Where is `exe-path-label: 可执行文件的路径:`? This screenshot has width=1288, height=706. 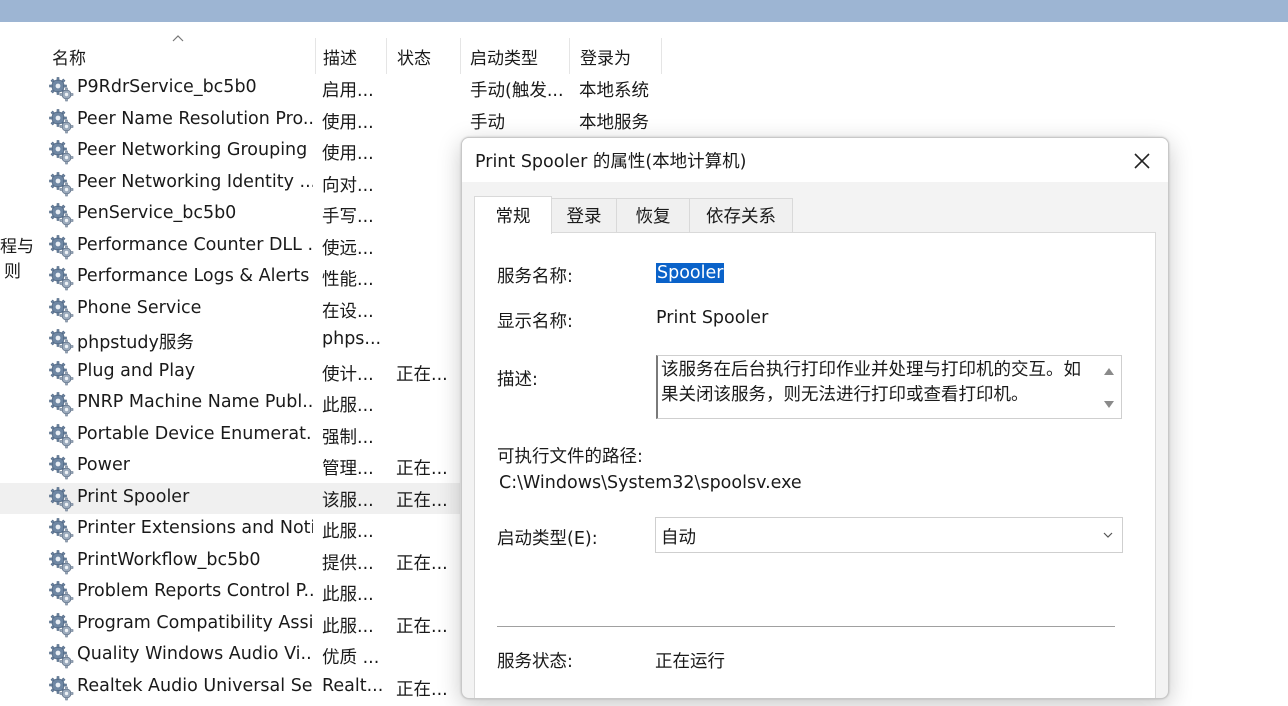 exe-path-label: 可执行文件的路径: is located at coordinates (570, 457).